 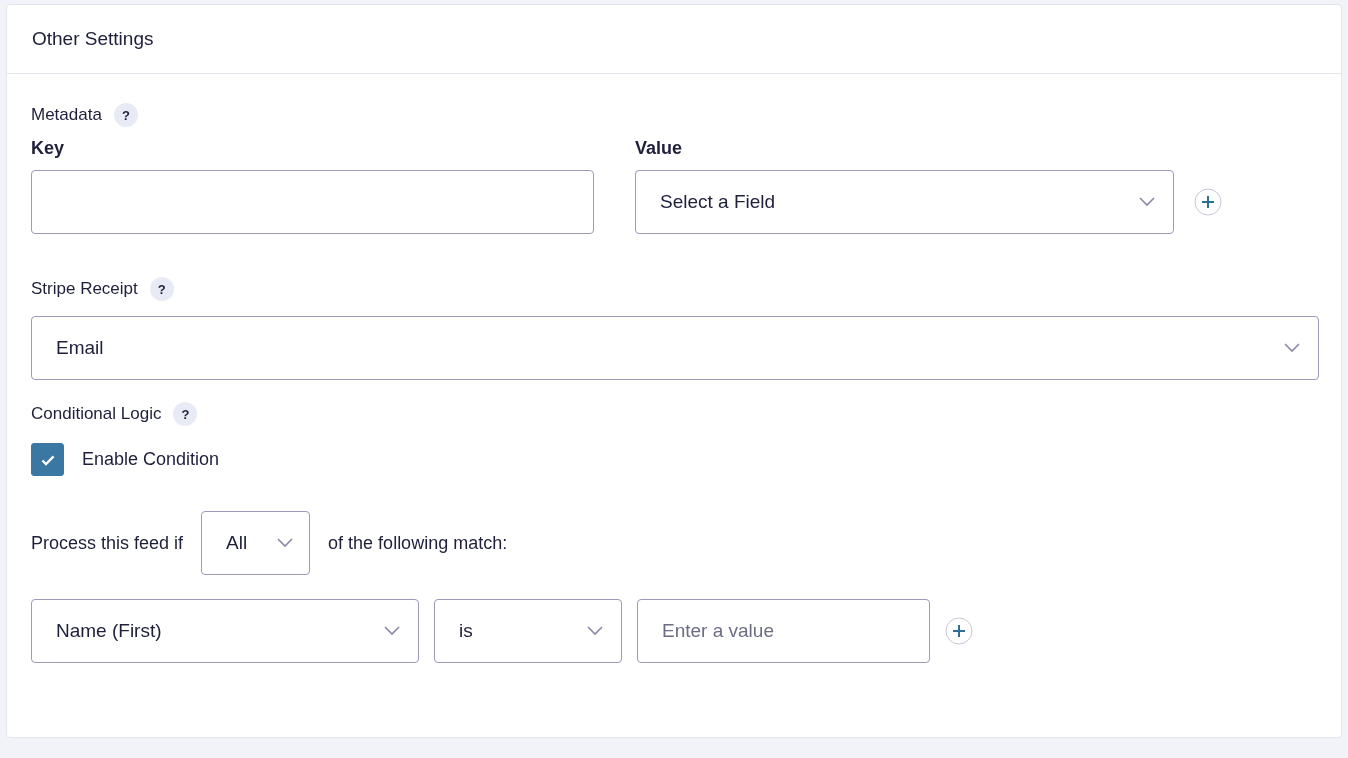 I want to click on match-select: All, so click(x=256, y=543).